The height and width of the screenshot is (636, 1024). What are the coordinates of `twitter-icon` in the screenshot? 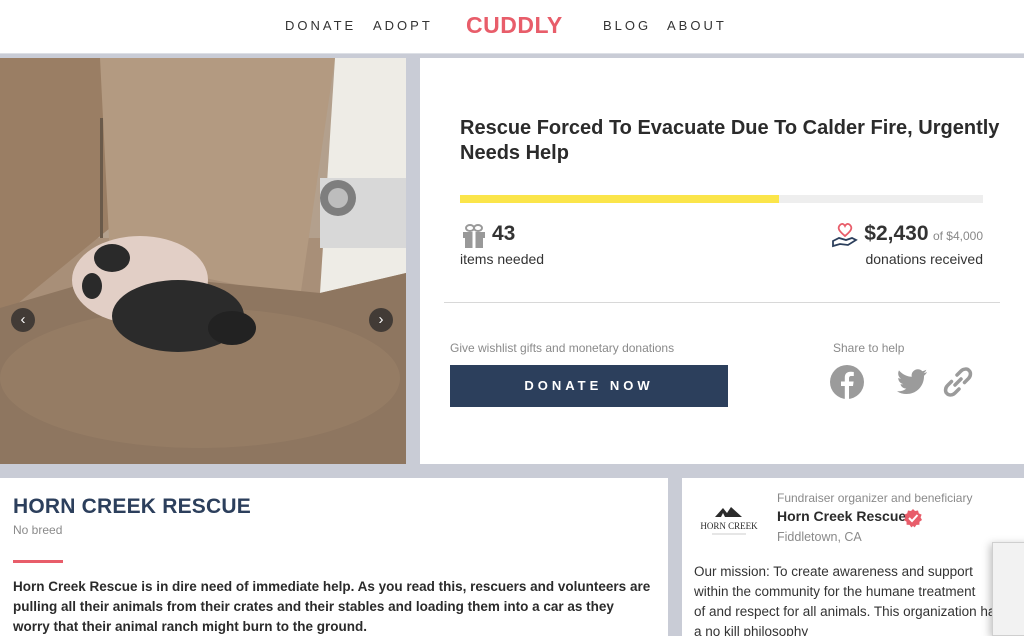 It's located at (912, 382).